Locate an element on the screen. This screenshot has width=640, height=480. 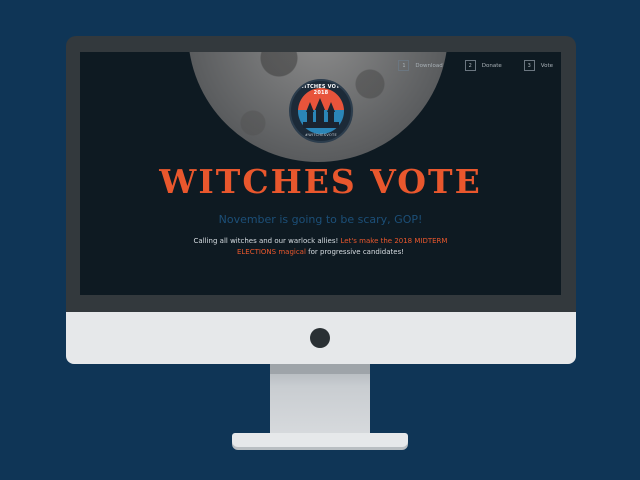
nav-label: Vote is located at coordinates (546, 65).